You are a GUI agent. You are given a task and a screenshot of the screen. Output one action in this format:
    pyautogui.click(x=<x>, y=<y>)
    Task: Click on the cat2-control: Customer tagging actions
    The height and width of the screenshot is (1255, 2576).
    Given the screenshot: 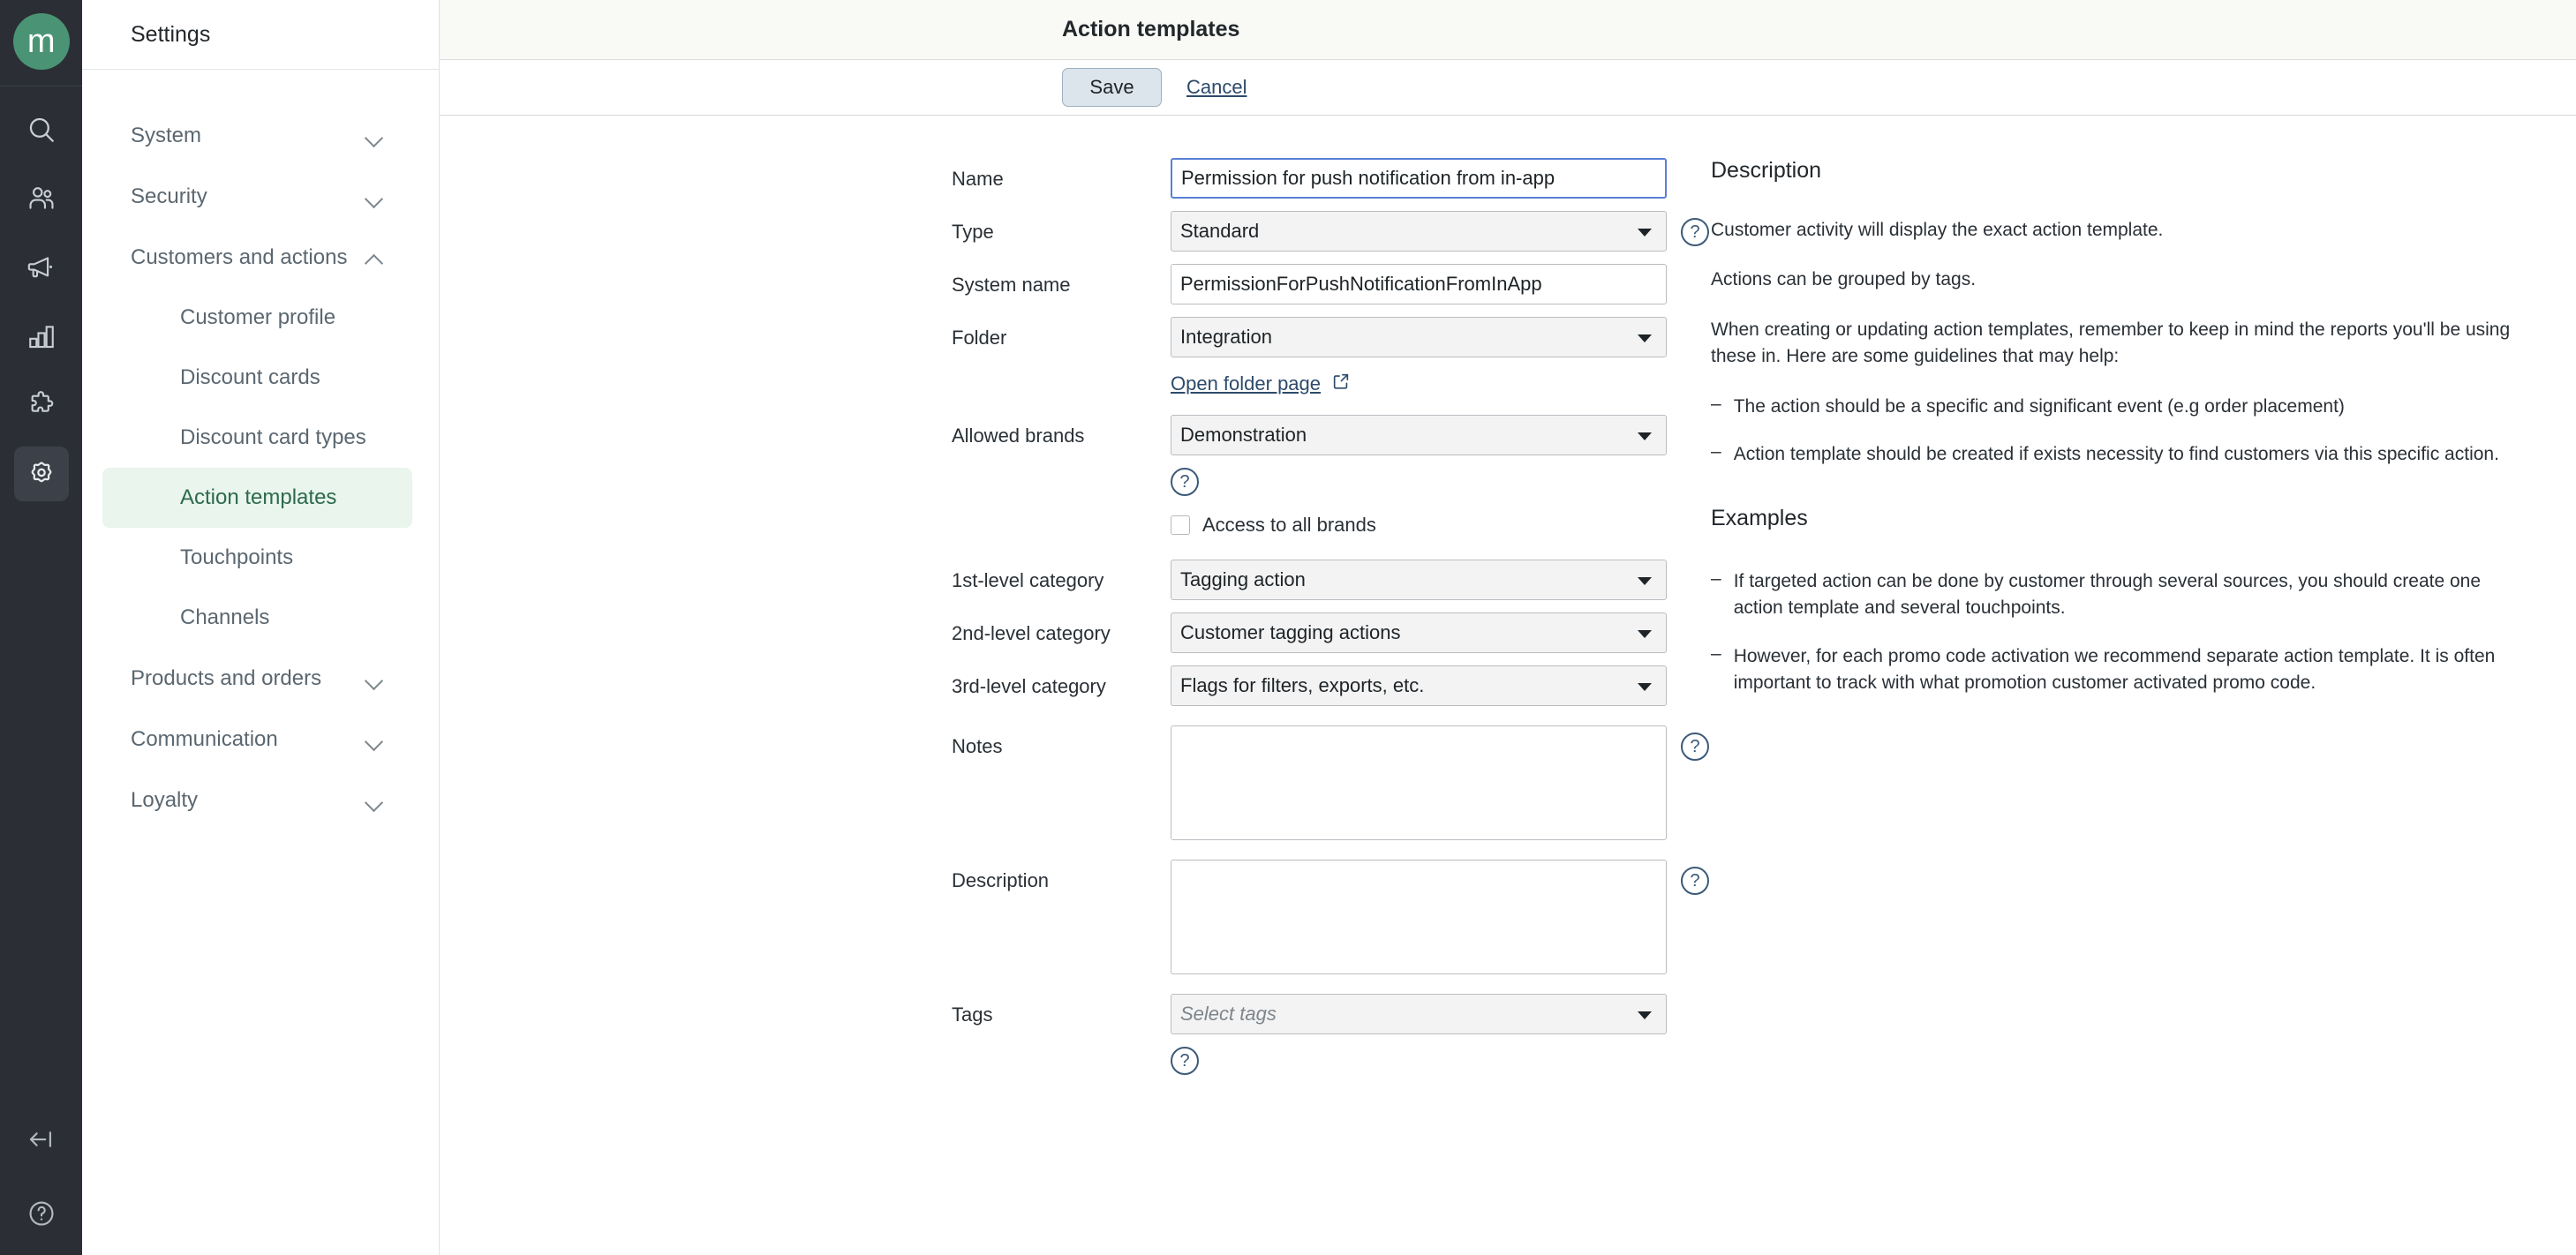 What is the action you would take?
    pyautogui.click(x=1419, y=632)
    